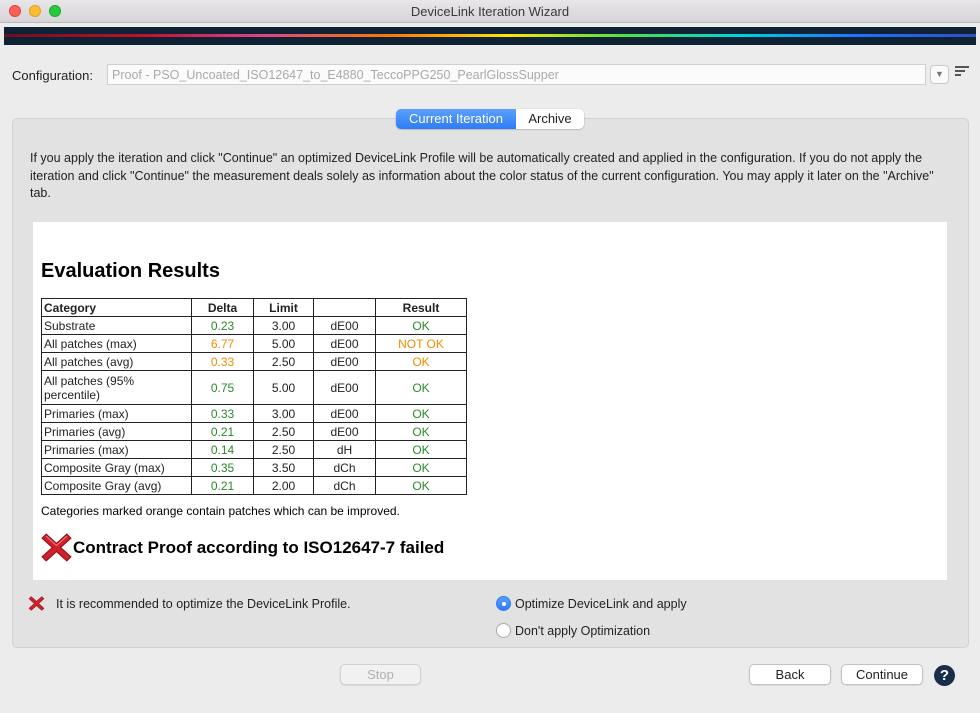 This screenshot has height=713, width=980. I want to click on tab-current-iteration: Current Iteration, so click(456, 119).